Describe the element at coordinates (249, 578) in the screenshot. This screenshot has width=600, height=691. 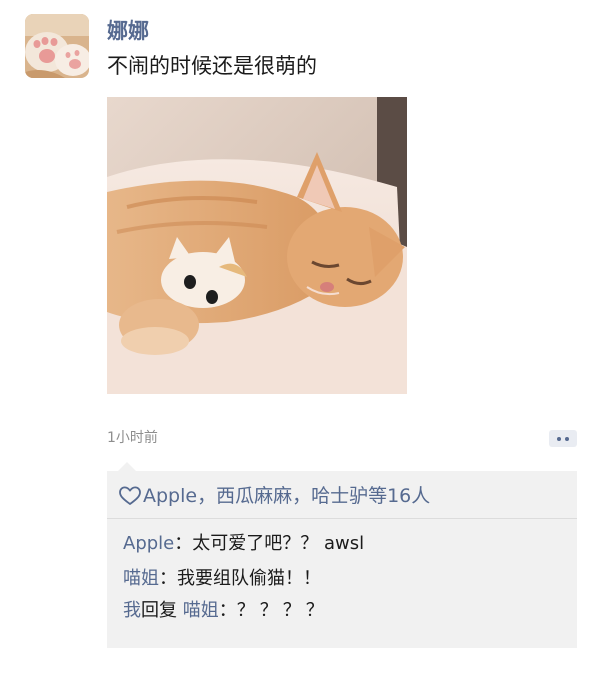
I see `comment-text: 我要组队偷猫！！` at that location.